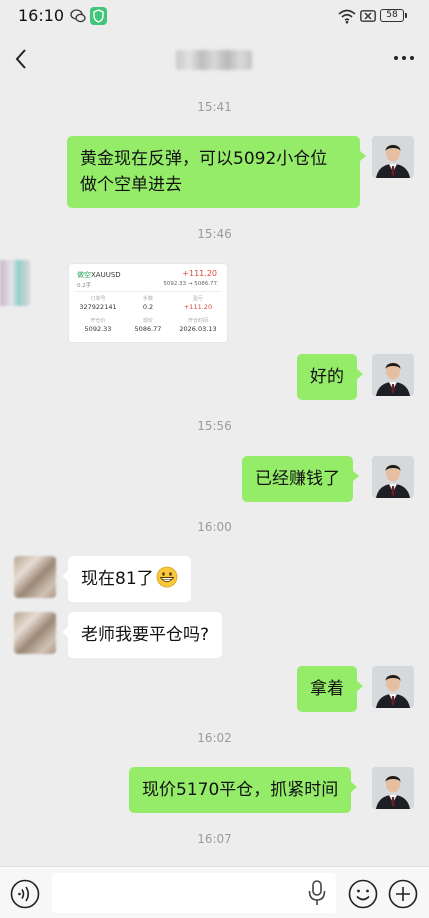 The image size is (429, 918). Describe the element at coordinates (214, 17) in the screenshot. I see `status-bar: 16:10 58` at that location.